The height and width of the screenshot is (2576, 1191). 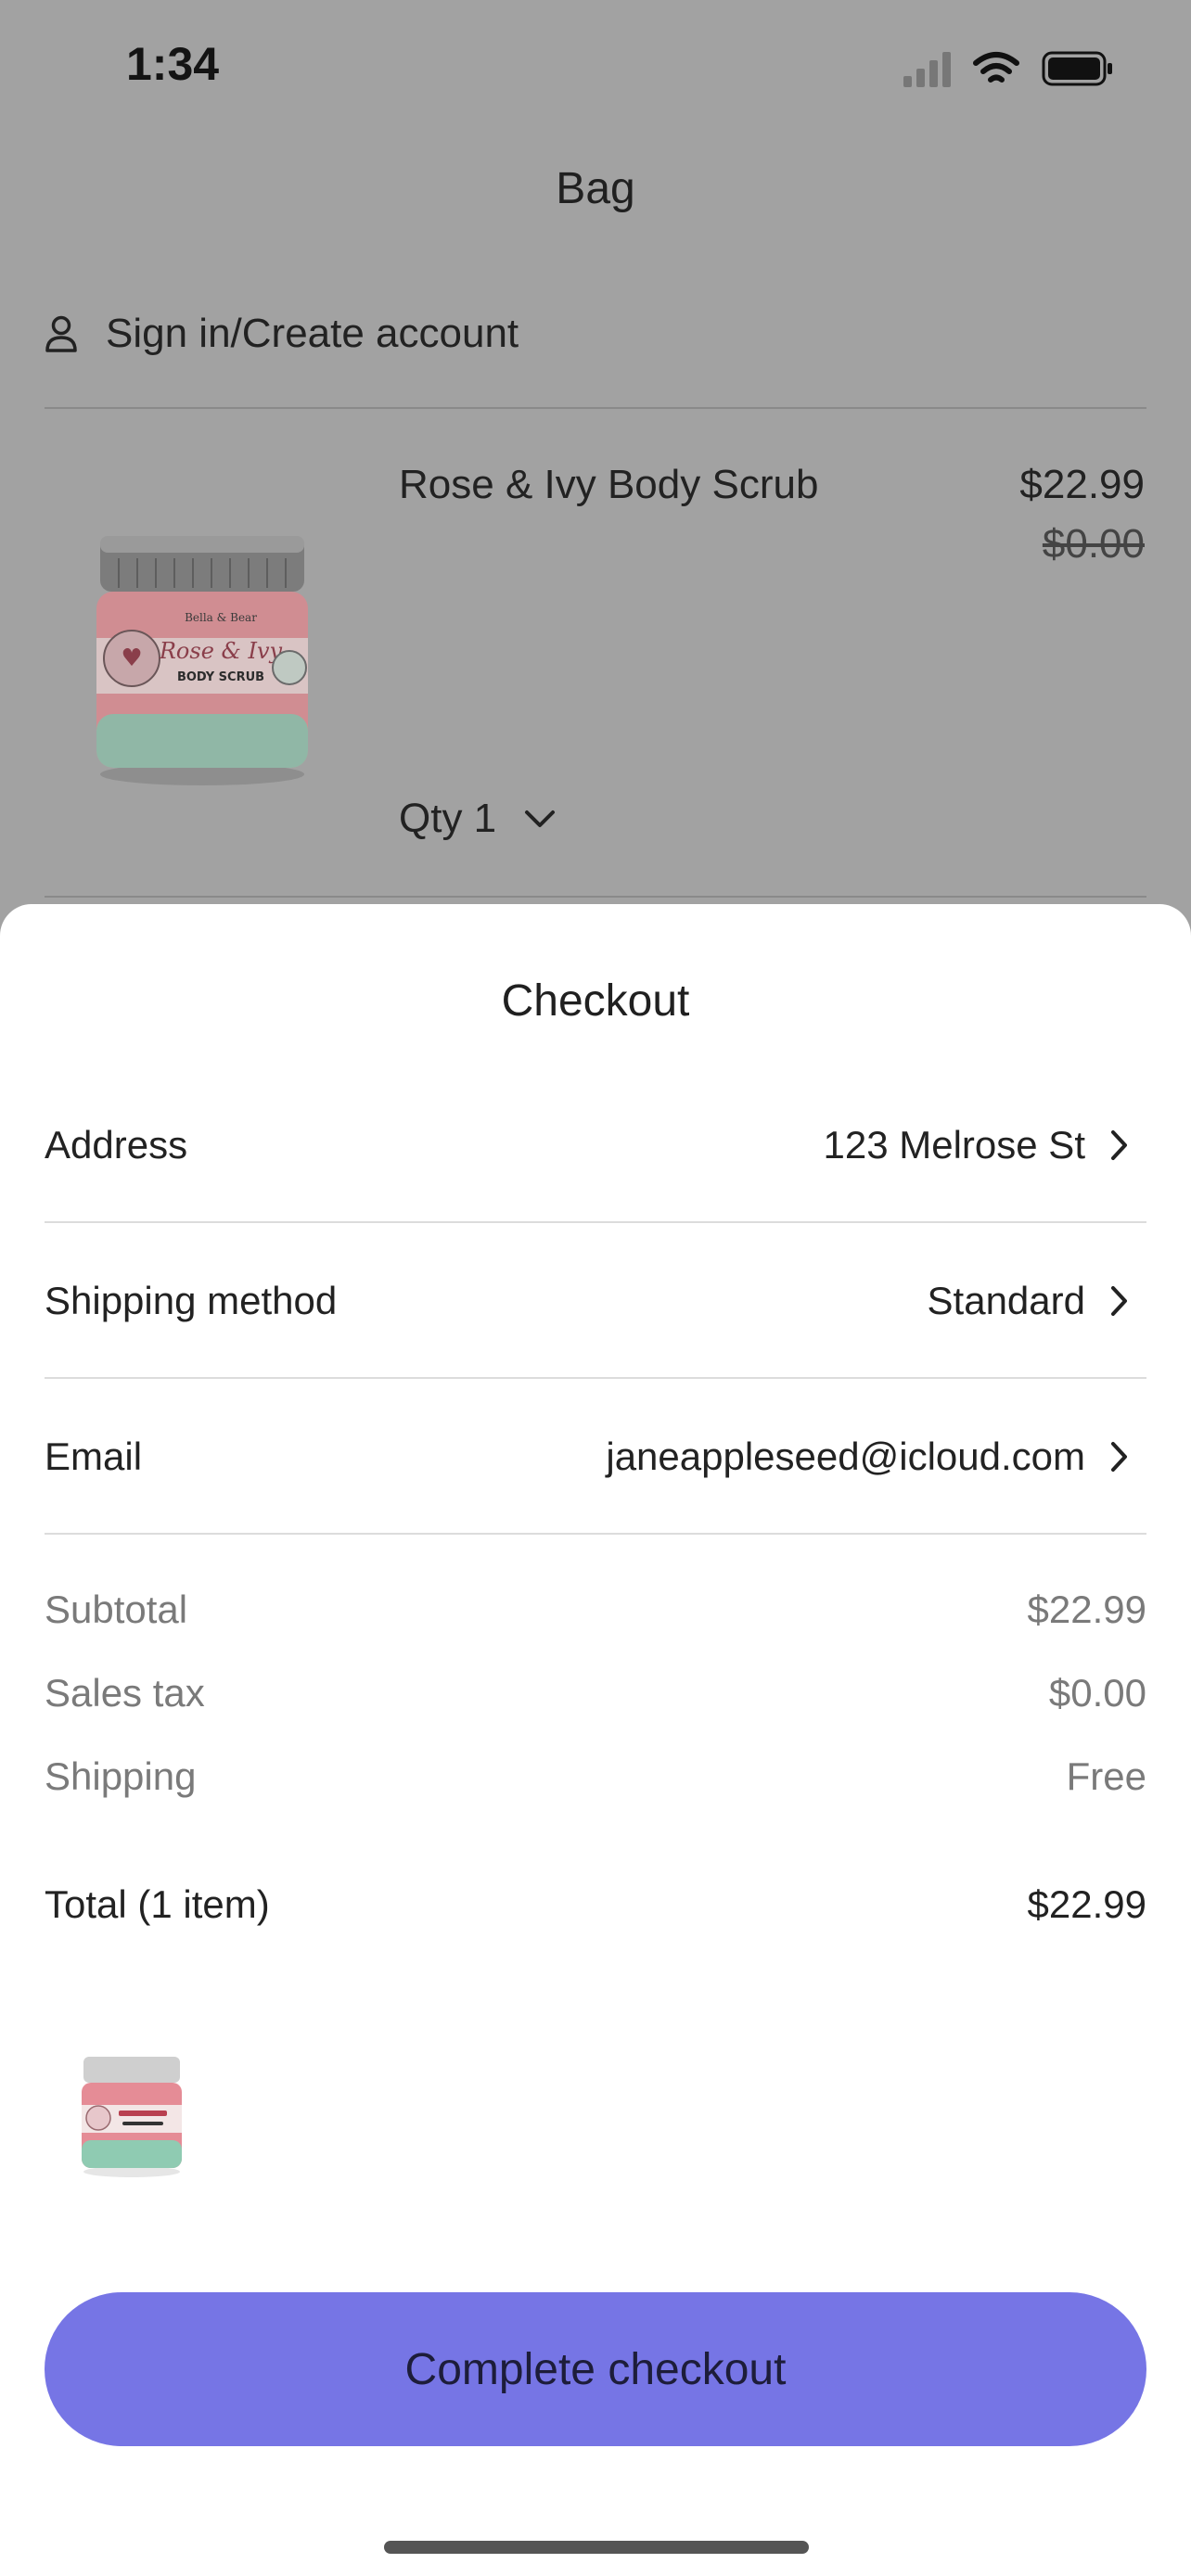 What do you see at coordinates (1086, 1609) in the screenshot?
I see `summary-value: $22.99` at bounding box center [1086, 1609].